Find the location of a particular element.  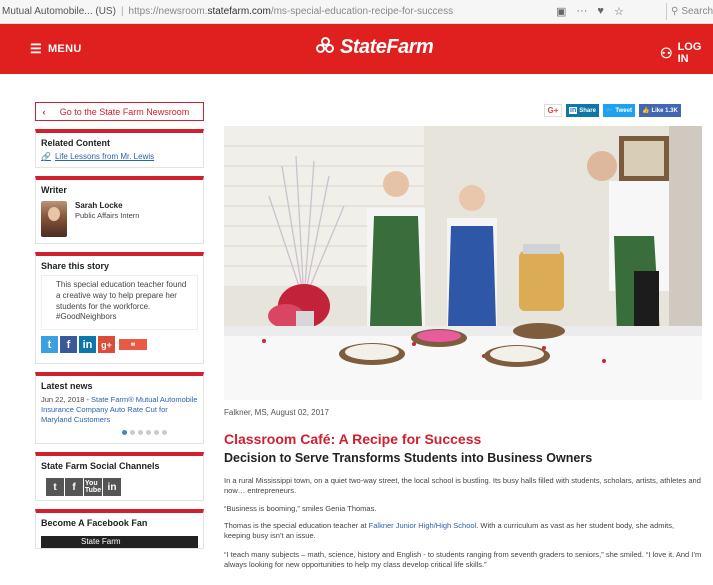

site-header: ☰ MENU StateFarm ⚇ LOG IN is located at coordinates (356, 49).